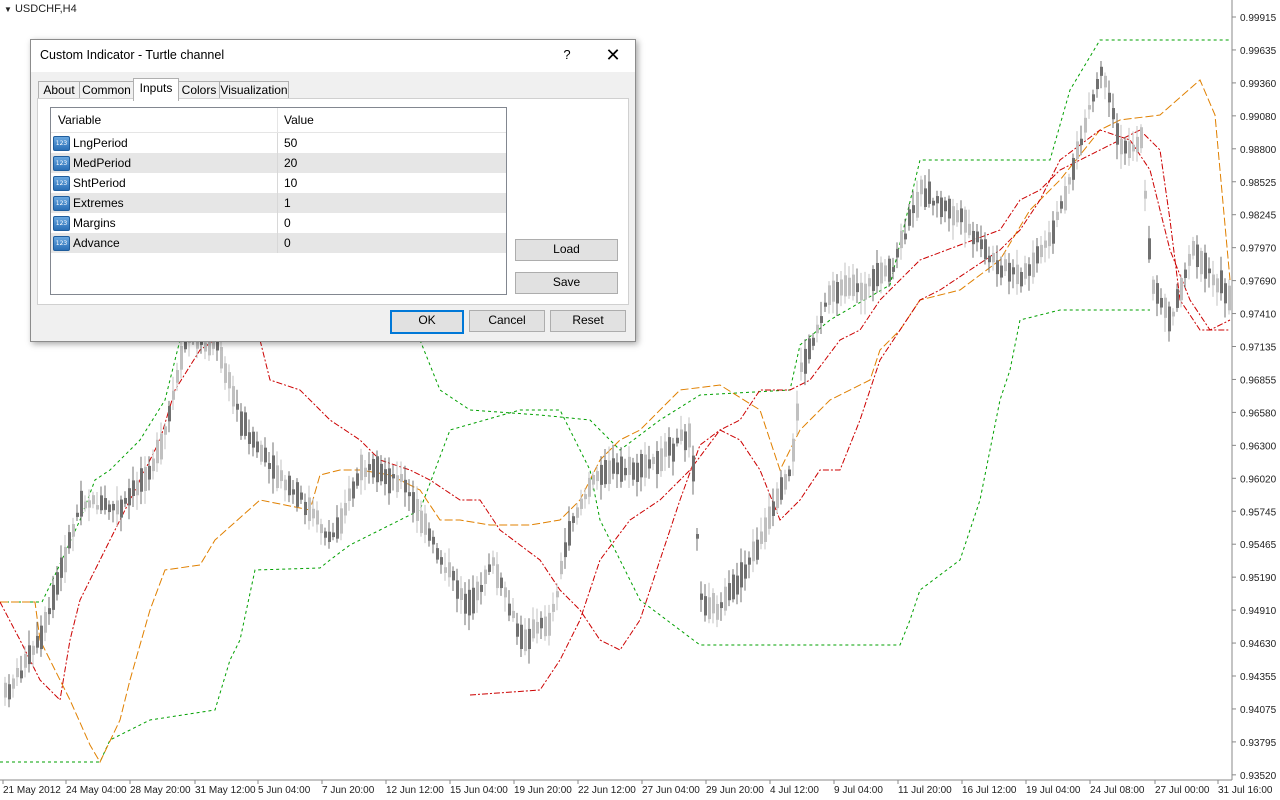 Image resolution: width=1280 pixels, height=800 pixels. What do you see at coordinates (278, 243) in the screenshot?
I see `grid-row-advance: 123 Advance 0` at bounding box center [278, 243].